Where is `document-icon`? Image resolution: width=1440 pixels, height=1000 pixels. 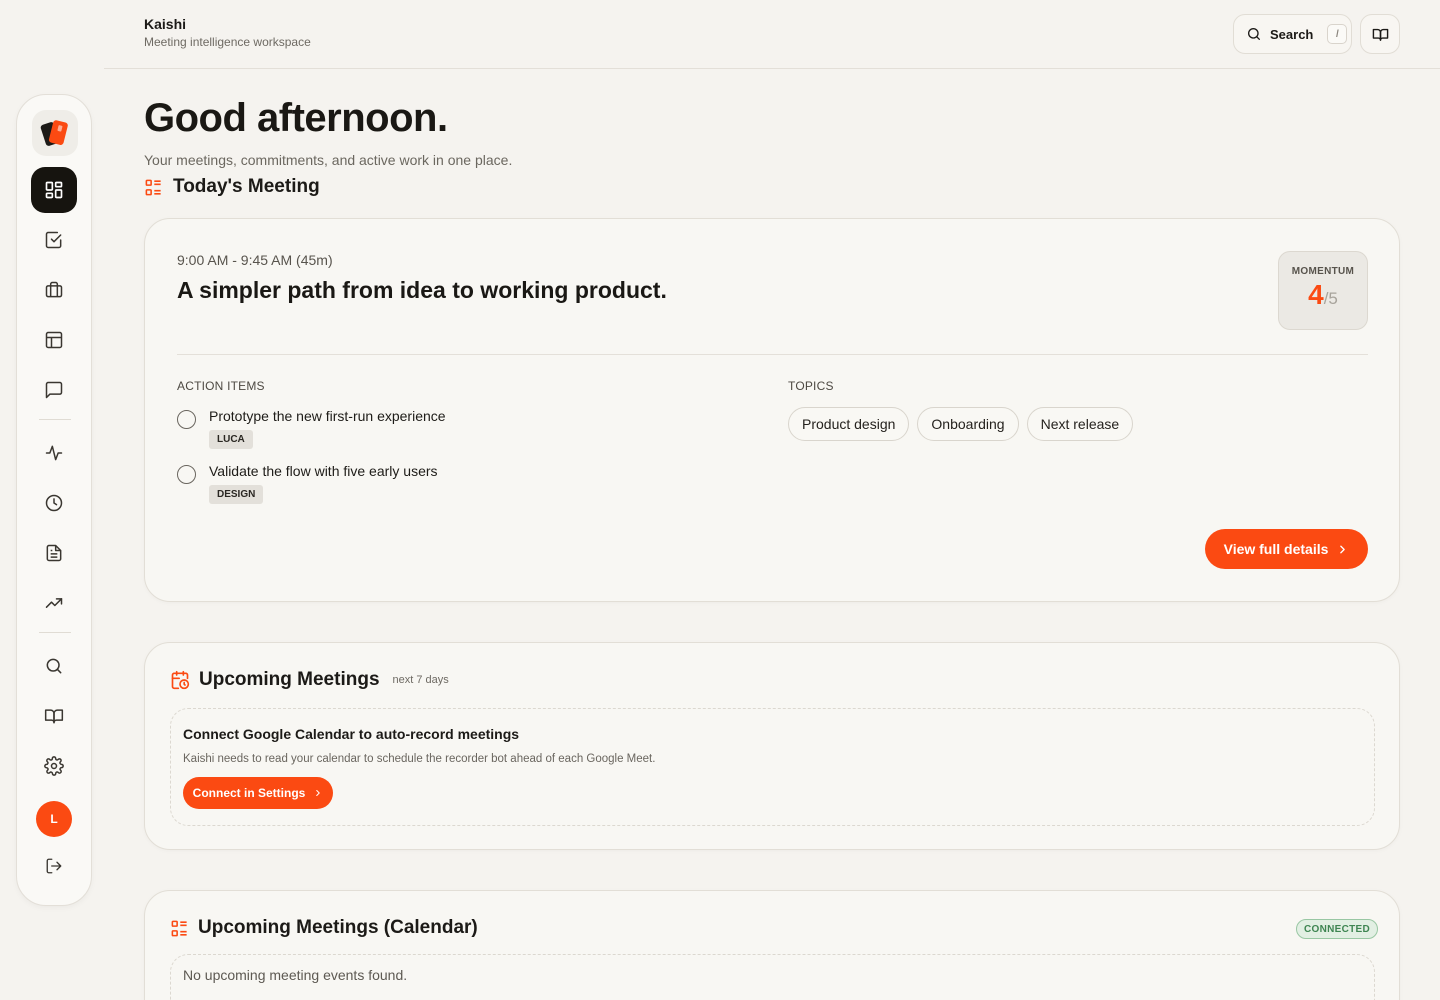
document-icon is located at coordinates (54, 553).